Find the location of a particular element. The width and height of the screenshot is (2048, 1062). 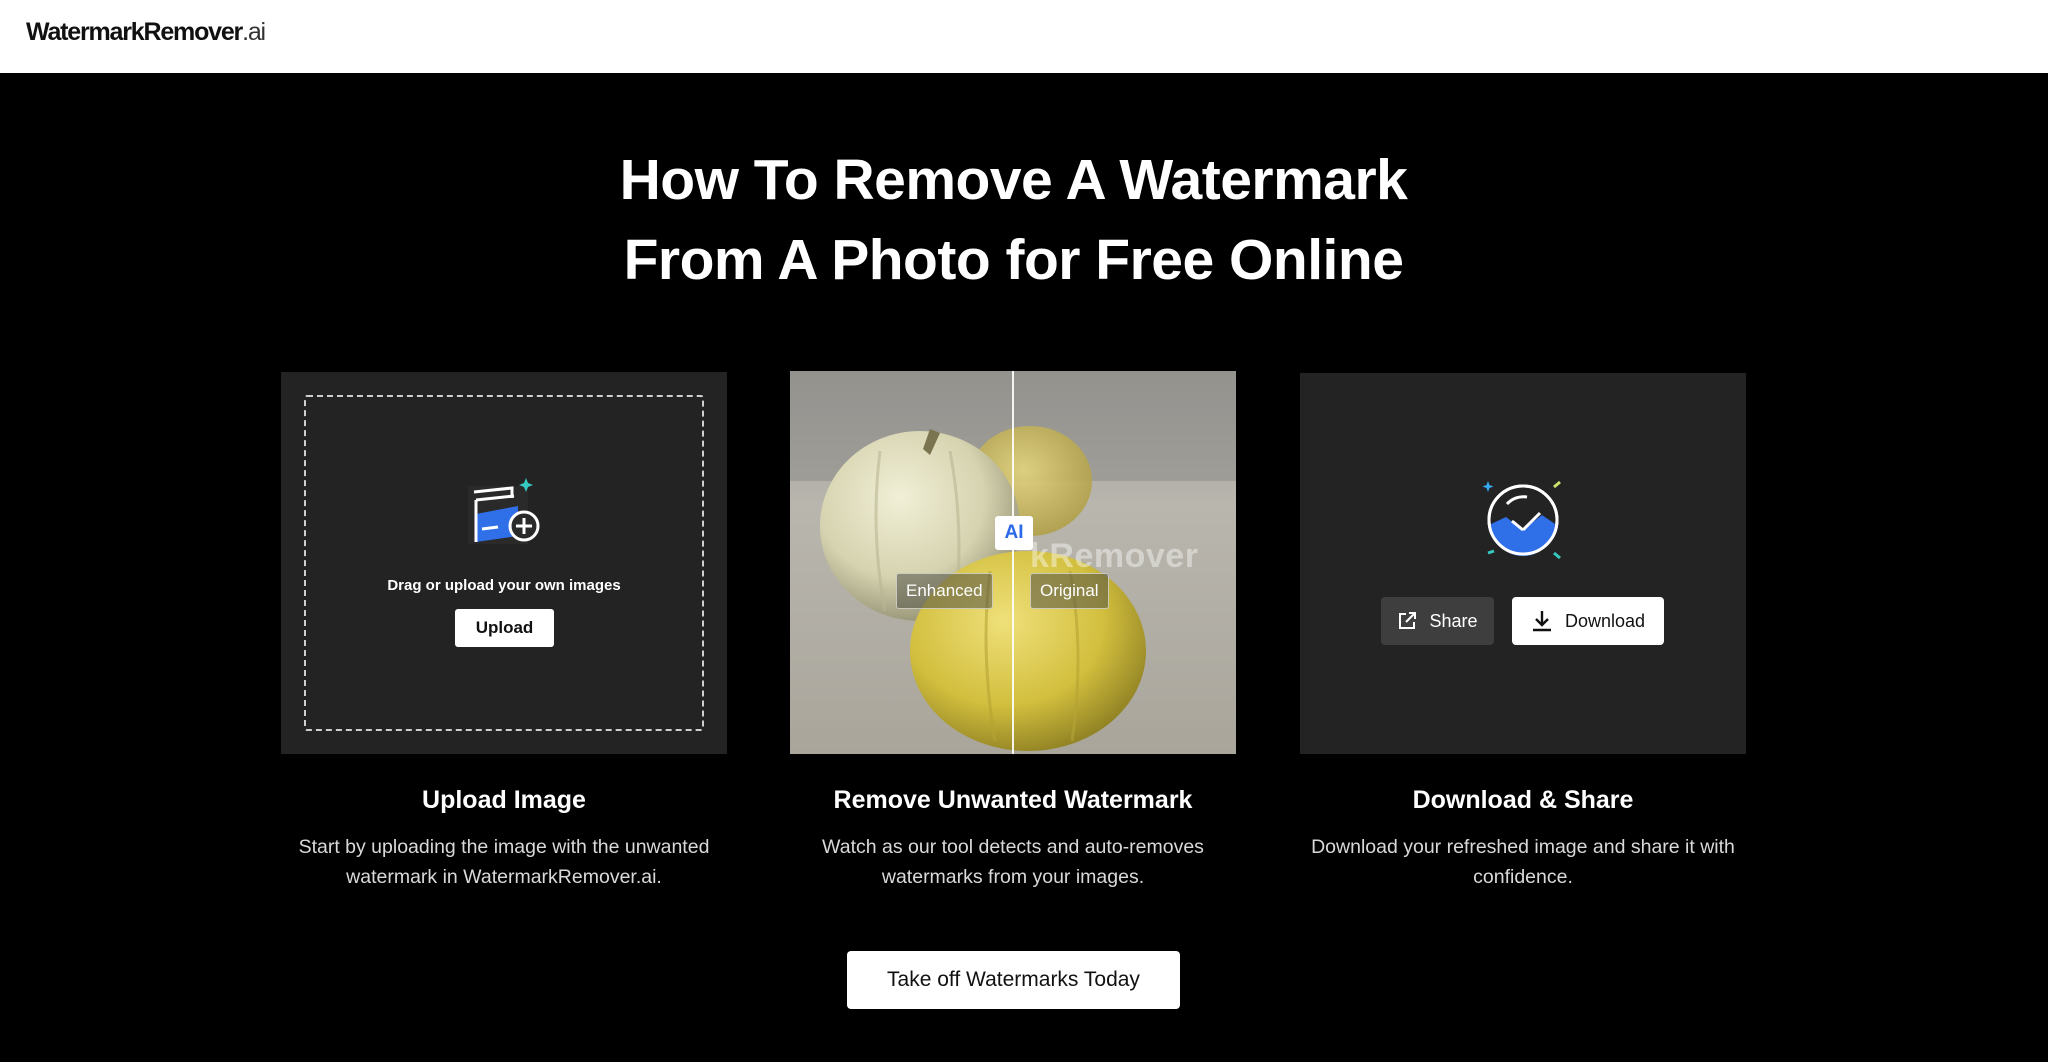

download-button: Download is located at coordinates (1588, 621).